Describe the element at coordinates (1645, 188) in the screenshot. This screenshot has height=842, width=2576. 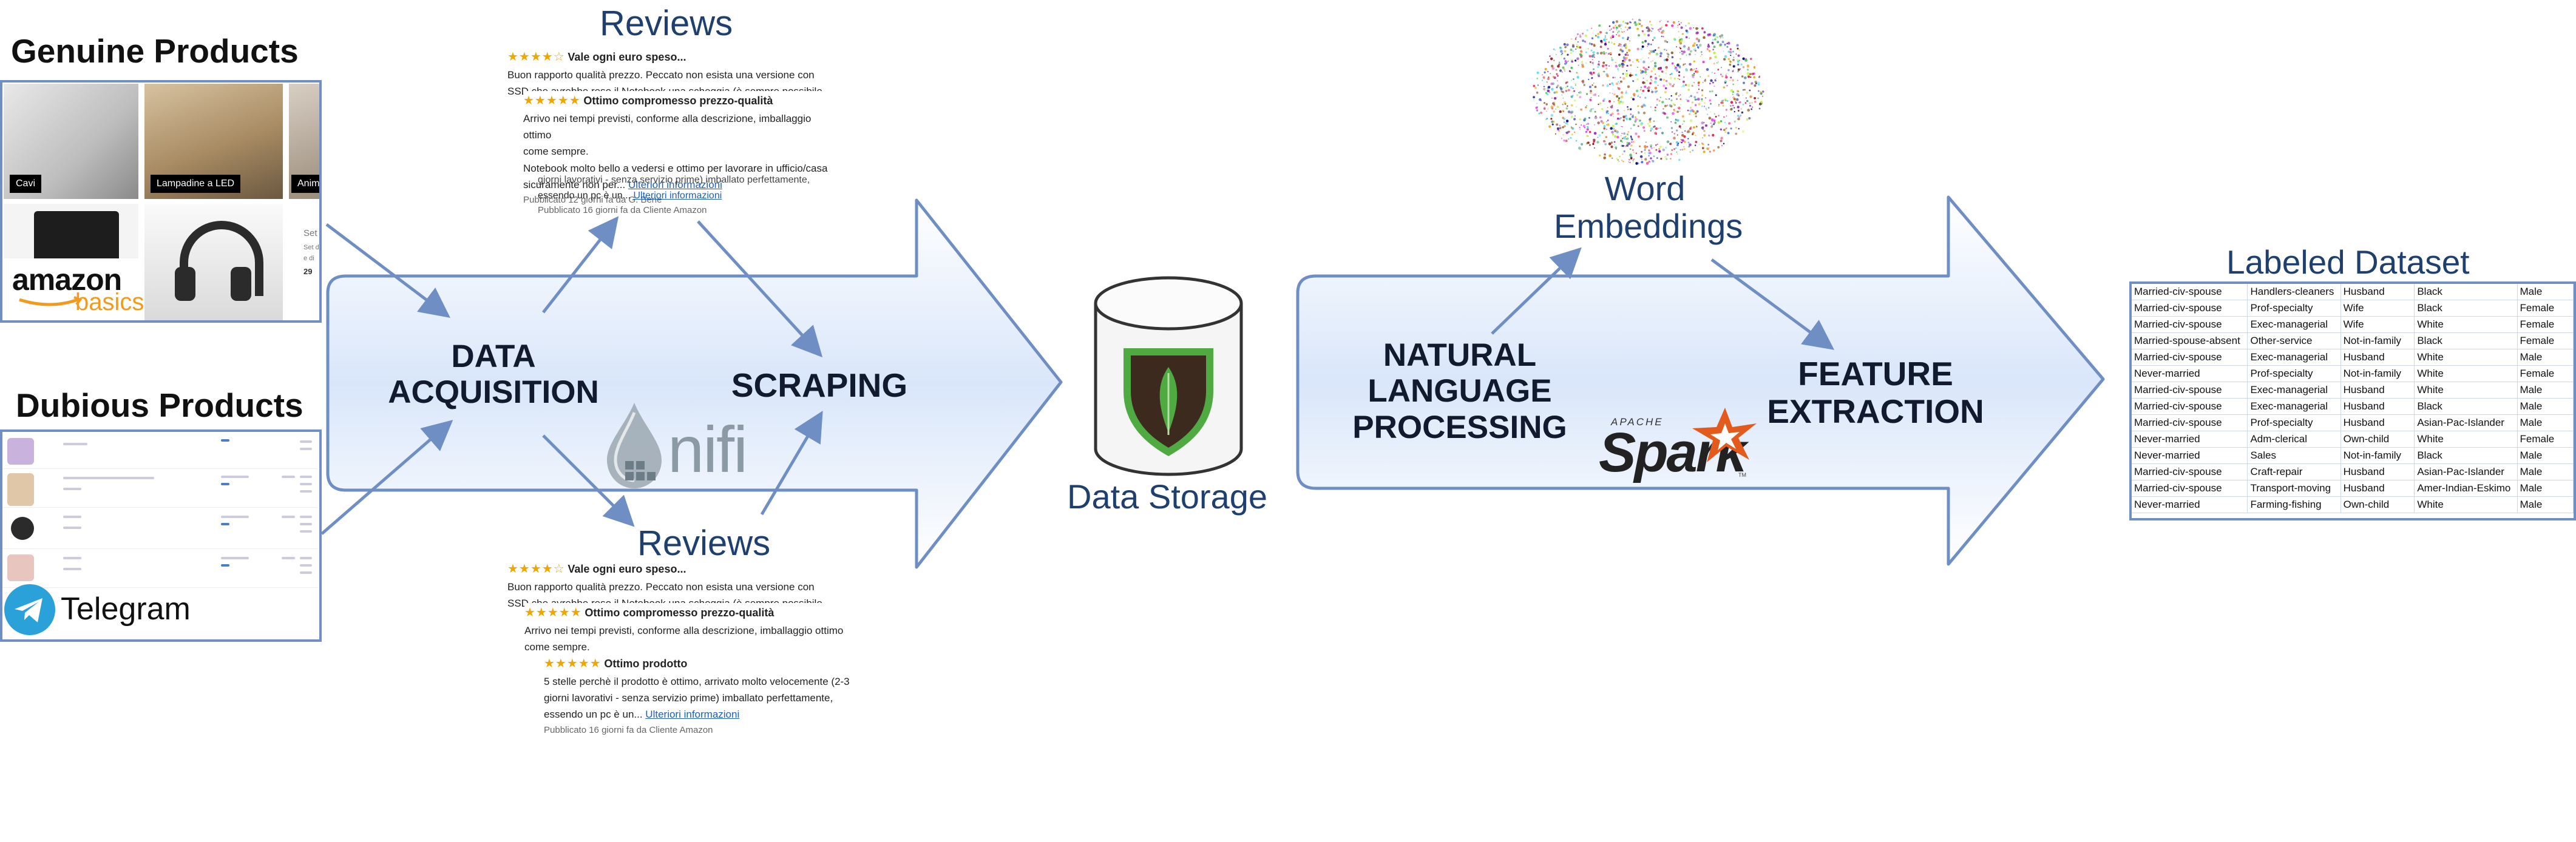
I see `label-line: Word` at that location.